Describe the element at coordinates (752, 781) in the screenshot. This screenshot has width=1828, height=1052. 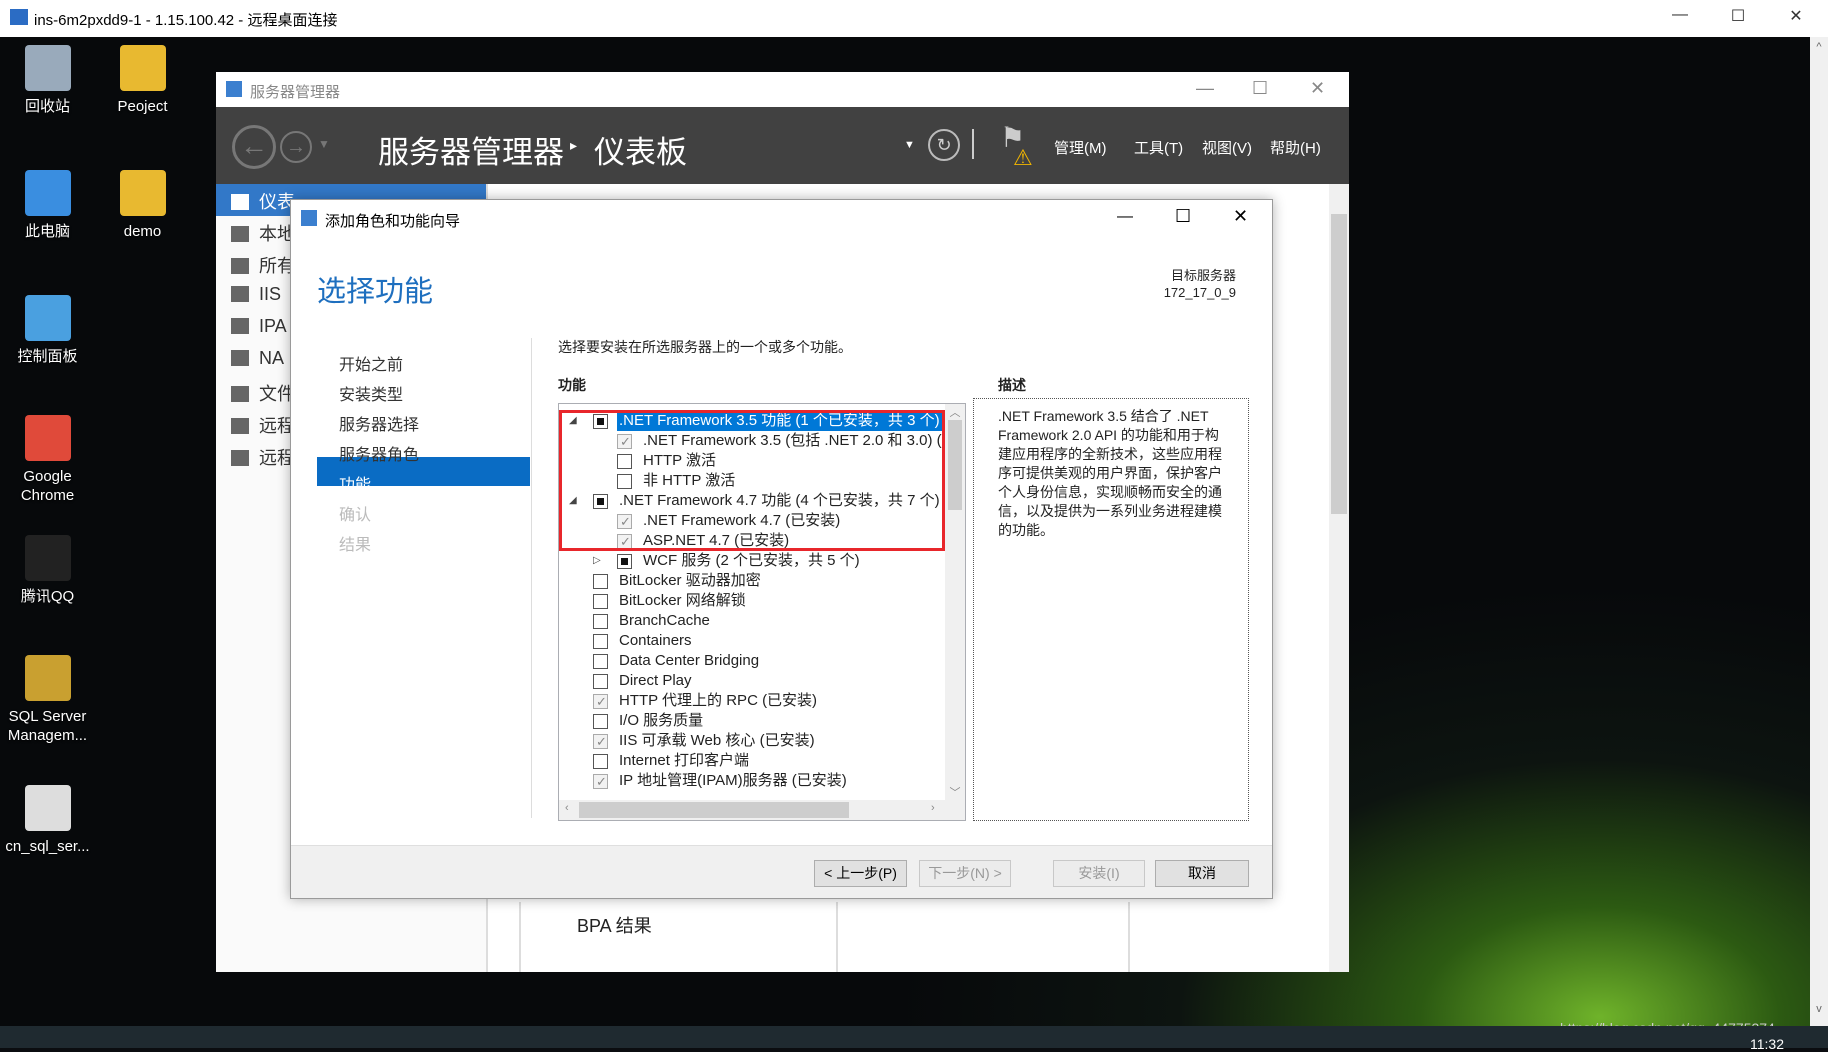
I see `feature-row: IP 地址管理(IPAM)服务器 (已安装)` at that location.